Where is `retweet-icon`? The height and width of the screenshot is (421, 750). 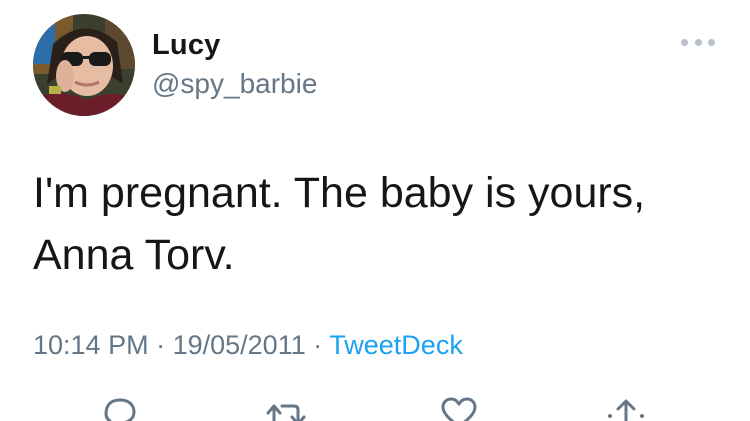 retweet-icon is located at coordinates (286, 406).